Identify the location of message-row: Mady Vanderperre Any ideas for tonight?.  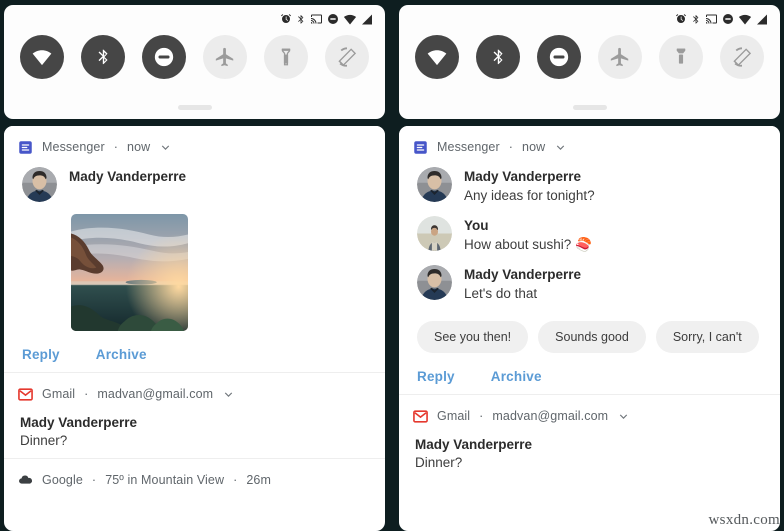
(589, 186).